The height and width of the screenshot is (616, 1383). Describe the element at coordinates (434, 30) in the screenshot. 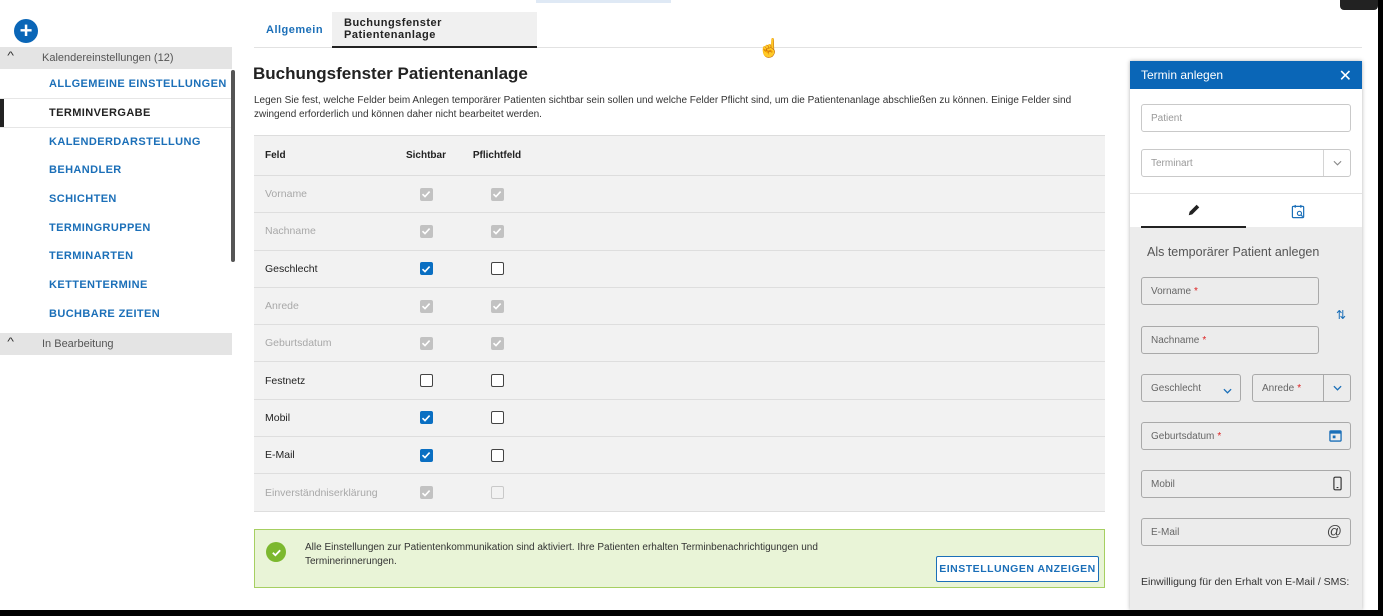

I see `tab-buchungsfenster: Buchungsfenster Patientenanlage` at that location.